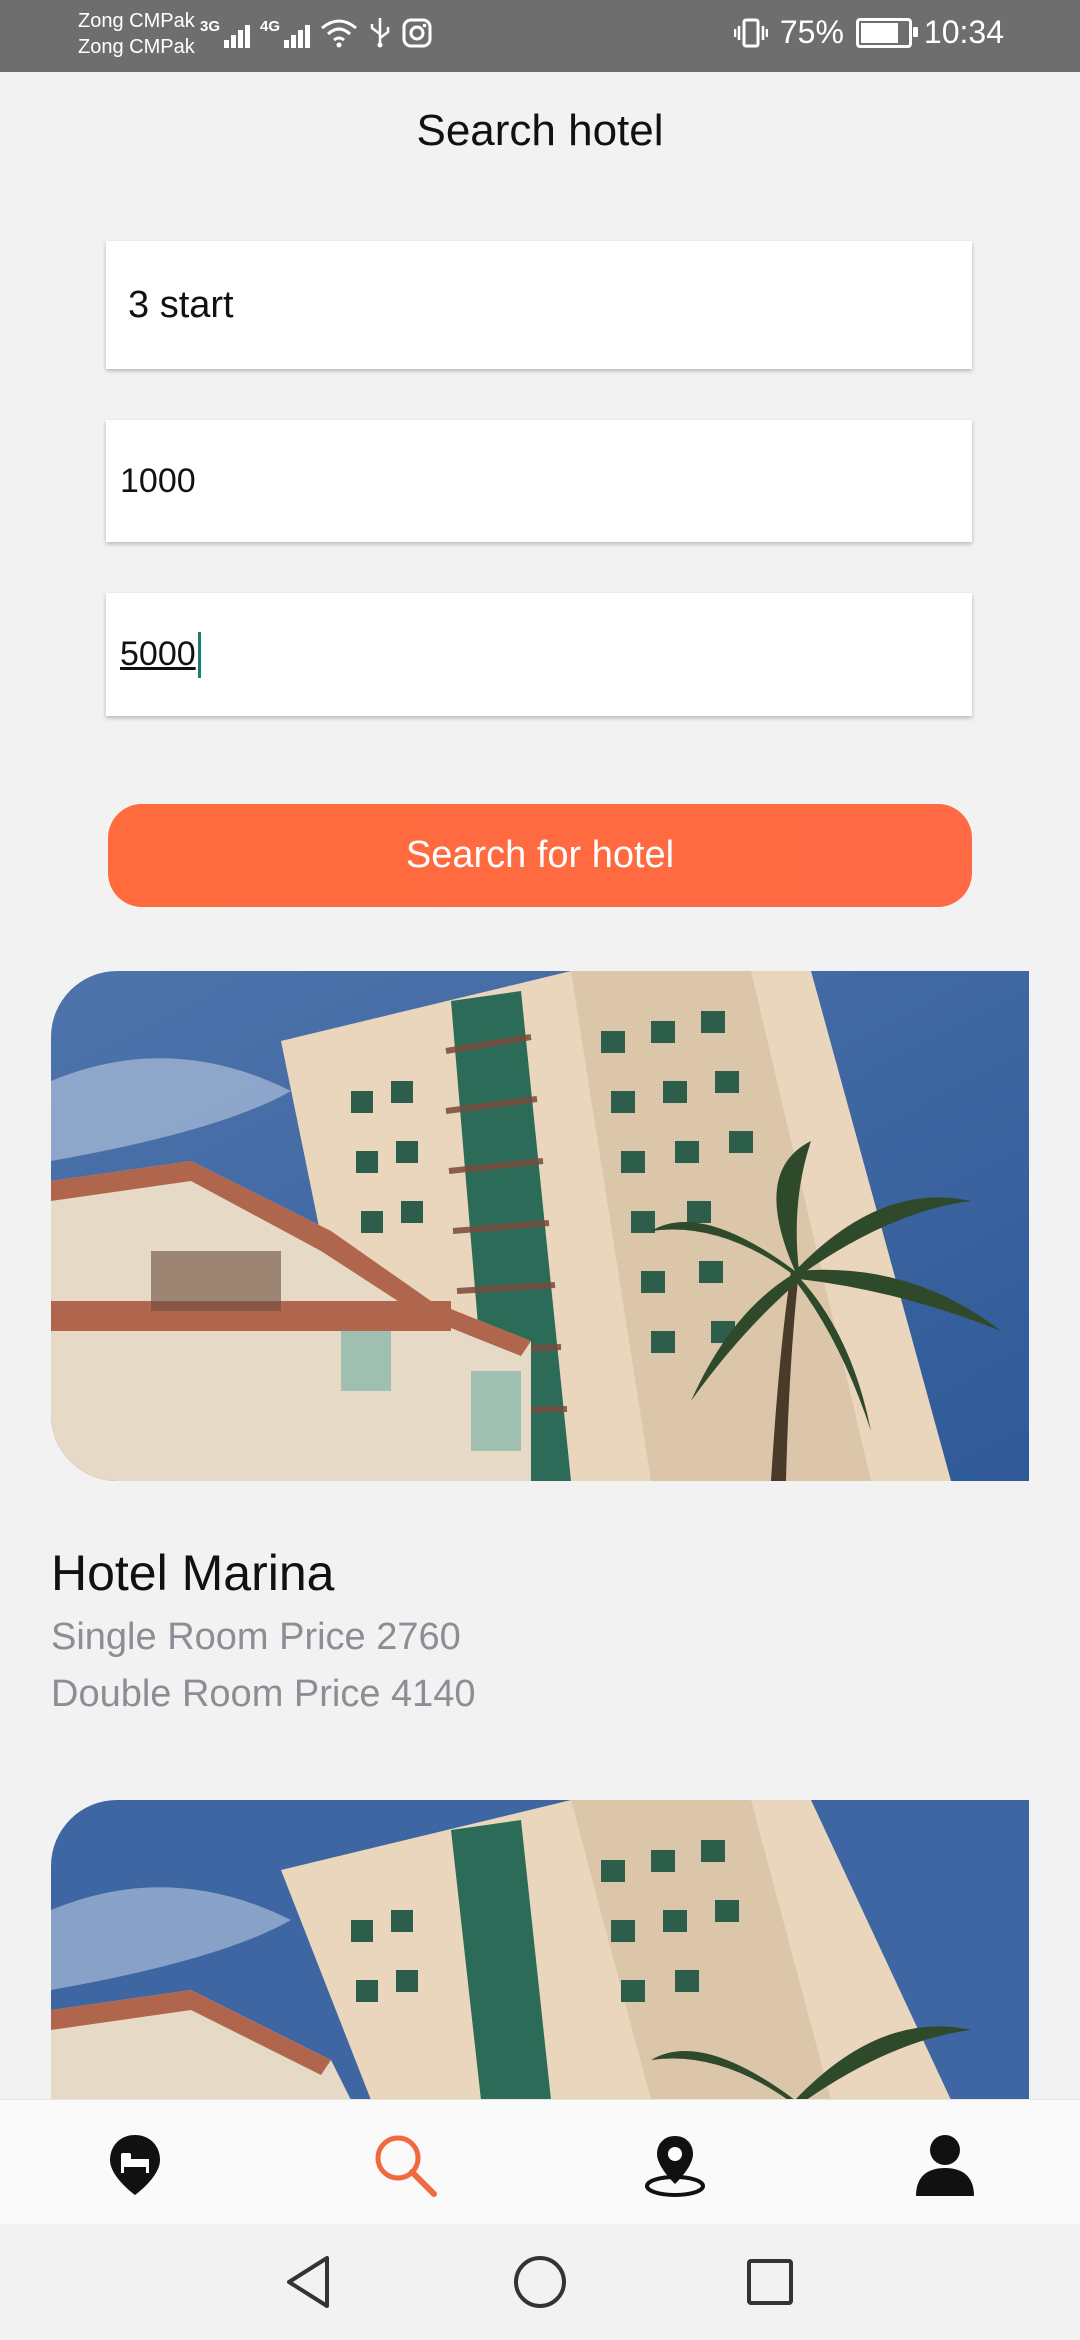  What do you see at coordinates (263, 1694) in the screenshot?
I see `double-room-price: Double Room Price 4140` at bounding box center [263, 1694].